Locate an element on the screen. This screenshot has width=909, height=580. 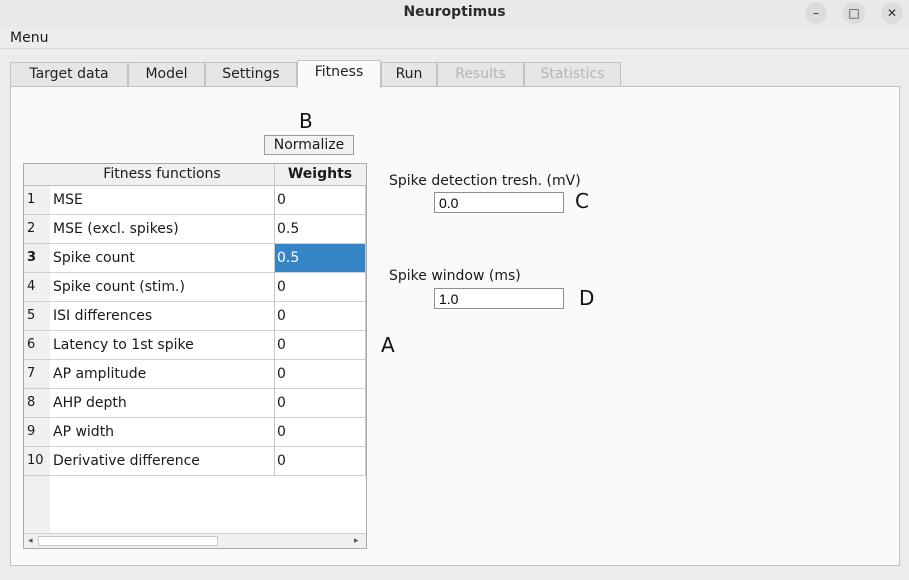
fitness-function-cell: MSE (excl. spikes) is located at coordinates (162, 229).